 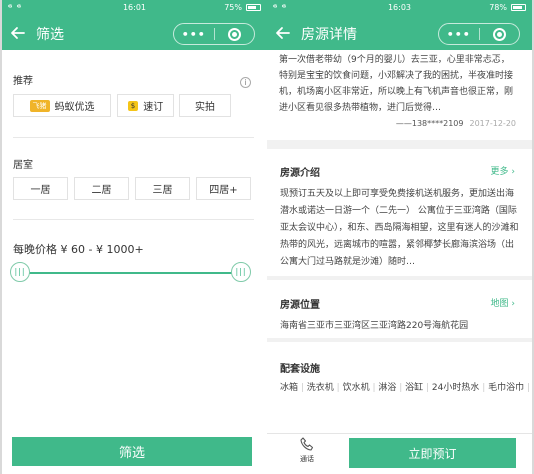 What do you see at coordinates (233, 7) in the screenshot?
I see `battery-percent: 75%` at bounding box center [233, 7].